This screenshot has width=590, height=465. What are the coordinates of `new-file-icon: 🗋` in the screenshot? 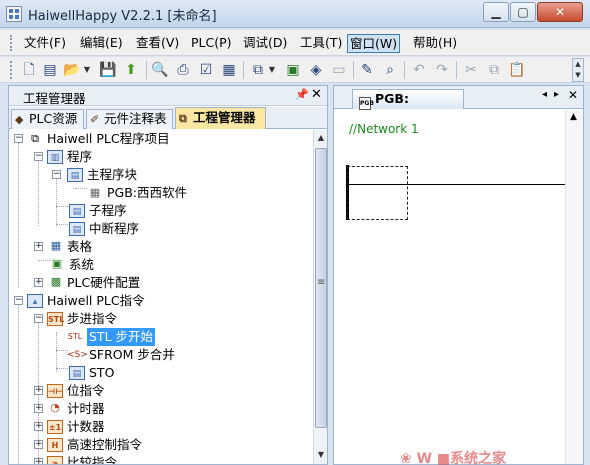 It's located at (29, 70).